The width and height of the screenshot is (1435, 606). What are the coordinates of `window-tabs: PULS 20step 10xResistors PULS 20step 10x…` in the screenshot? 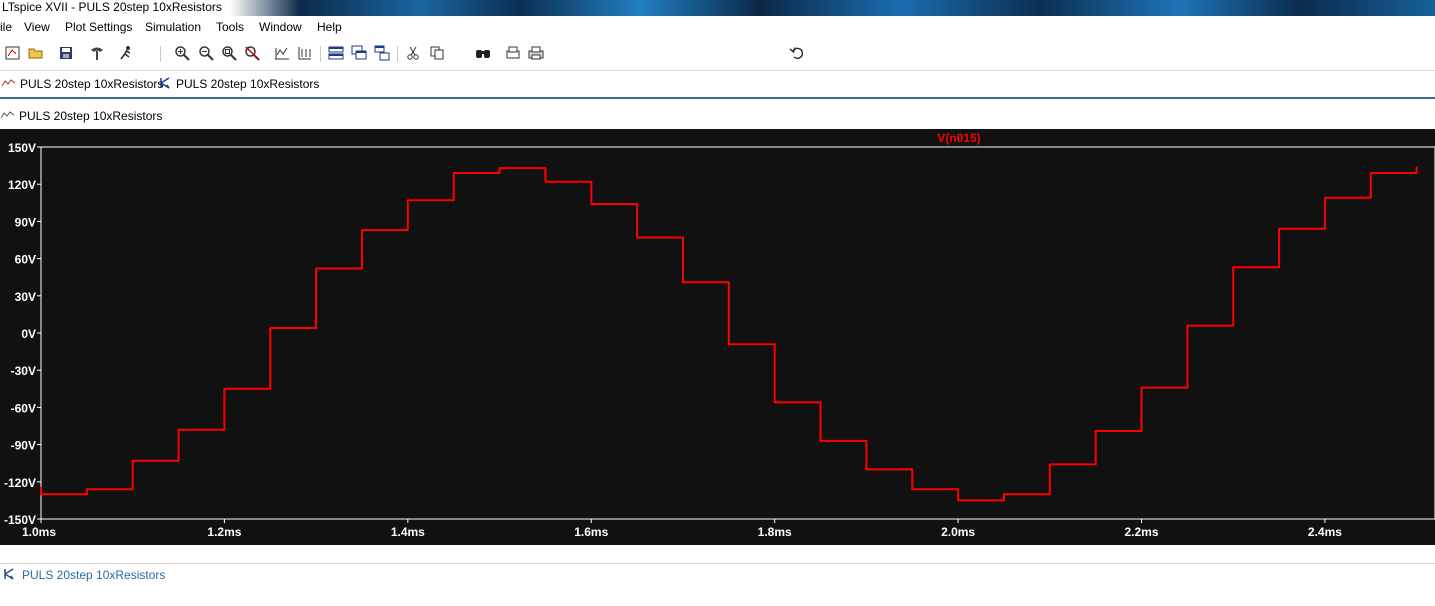 It's located at (717, 84).